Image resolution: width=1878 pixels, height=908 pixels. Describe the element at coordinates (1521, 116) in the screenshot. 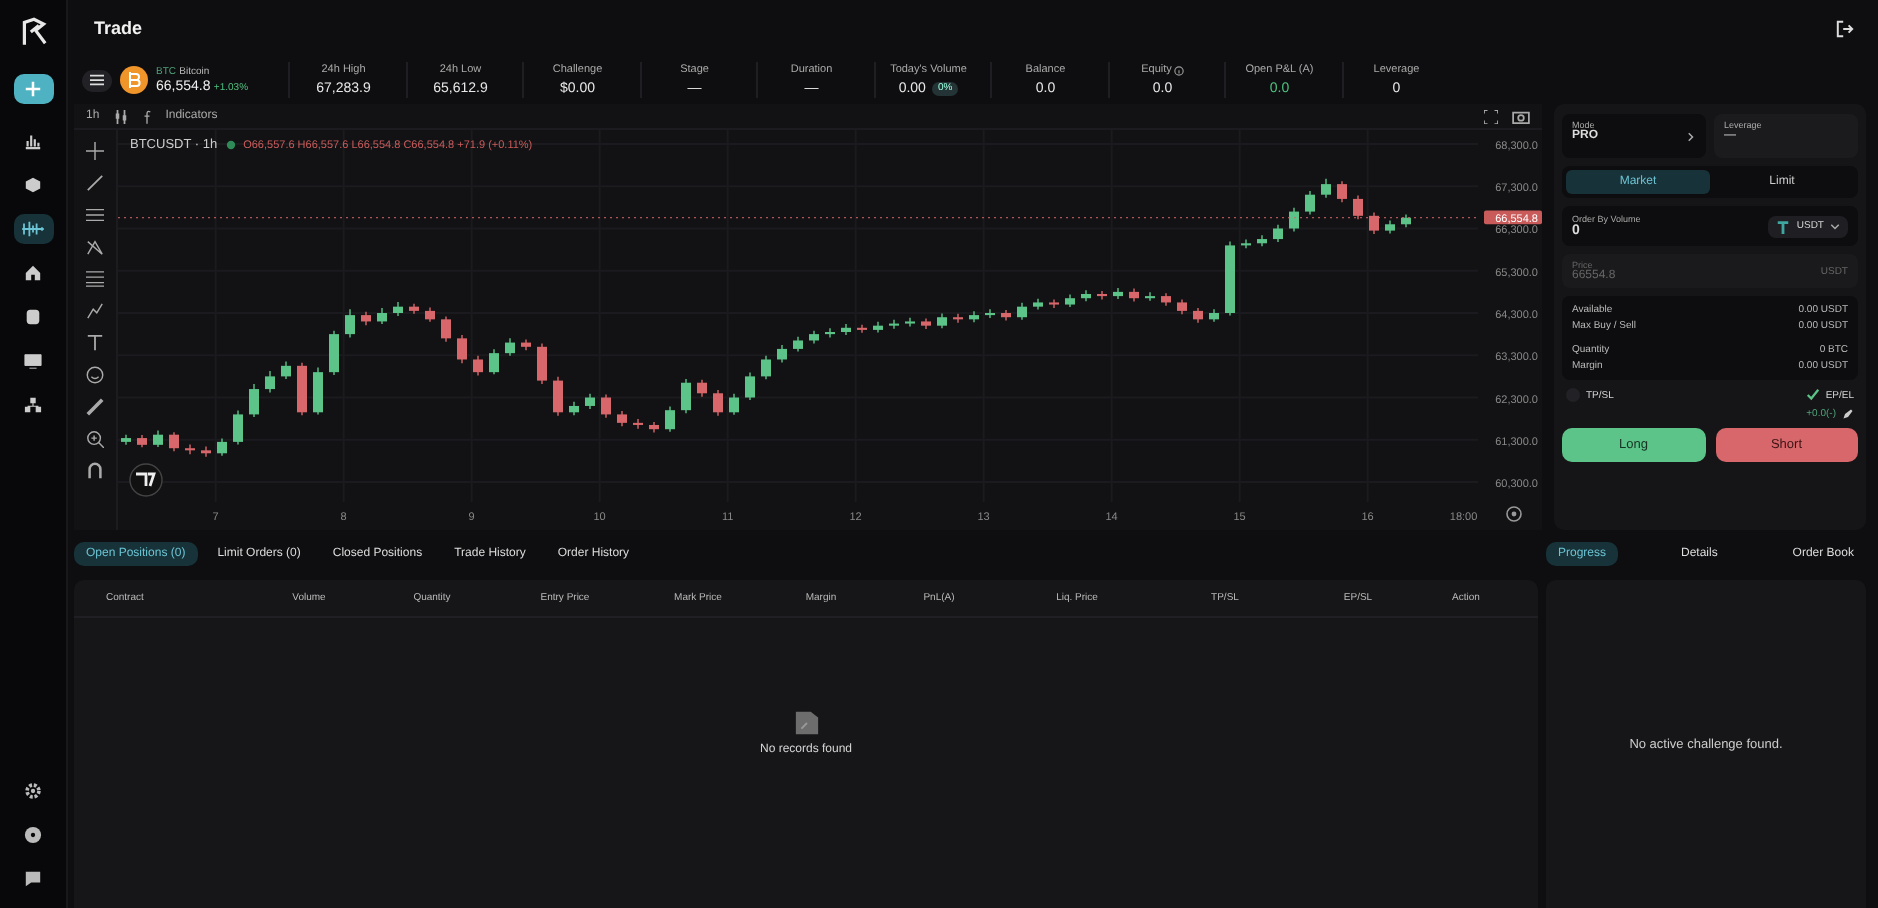

I see `camera-icon` at that location.